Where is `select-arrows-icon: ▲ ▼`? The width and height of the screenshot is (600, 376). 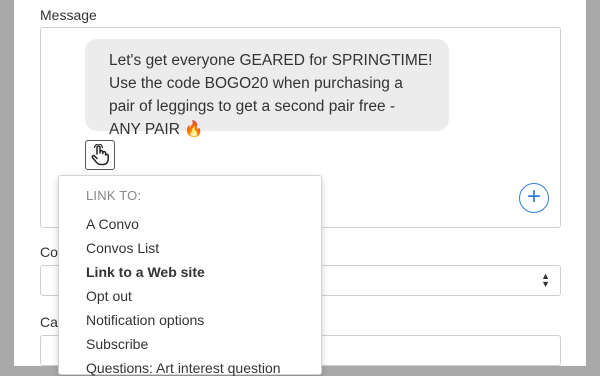
select-arrows-icon: ▲ ▼ is located at coordinates (545, 280).